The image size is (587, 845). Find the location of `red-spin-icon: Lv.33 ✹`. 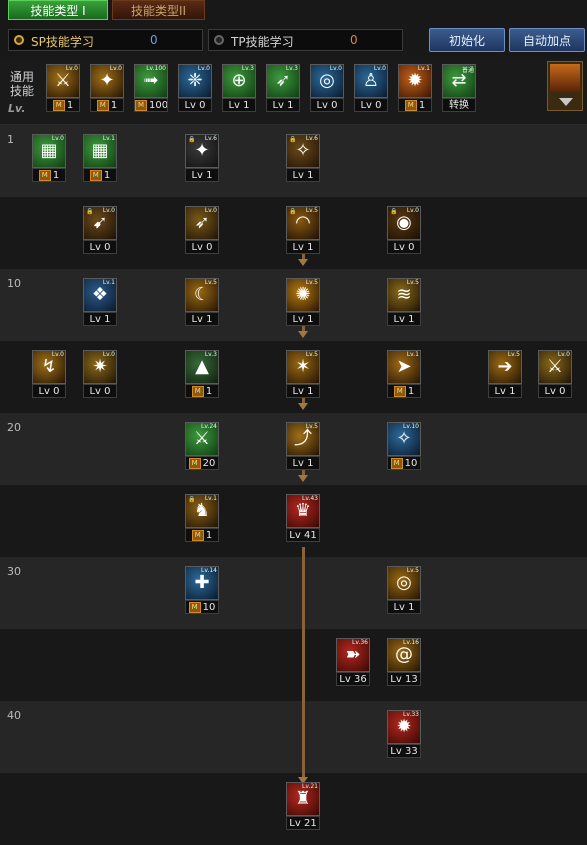

red-spin-icon: Lv.33 ✹ is located at coordinates (404, 727).